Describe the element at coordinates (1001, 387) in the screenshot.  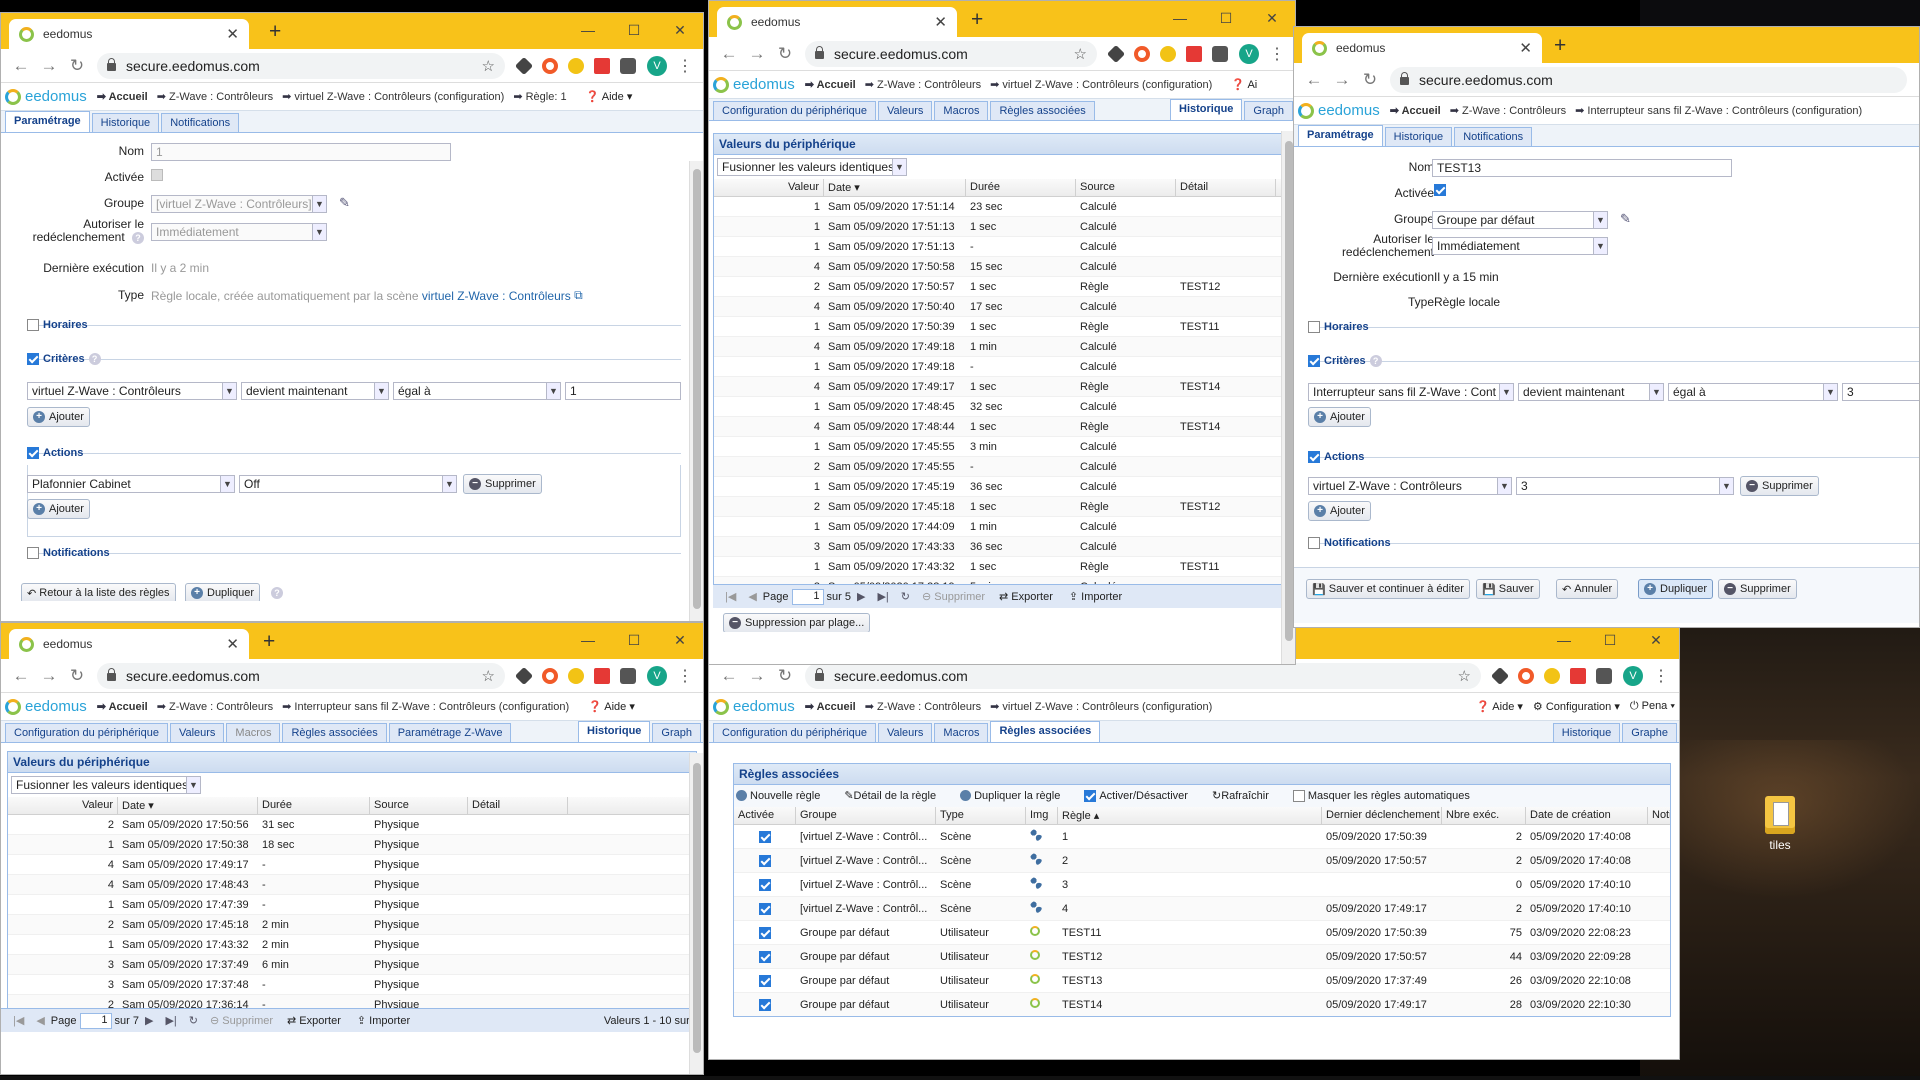
I see `table-row: 4 Sam 05/09/2020 17:49:17 1 sec Règle TEST14` at that location.